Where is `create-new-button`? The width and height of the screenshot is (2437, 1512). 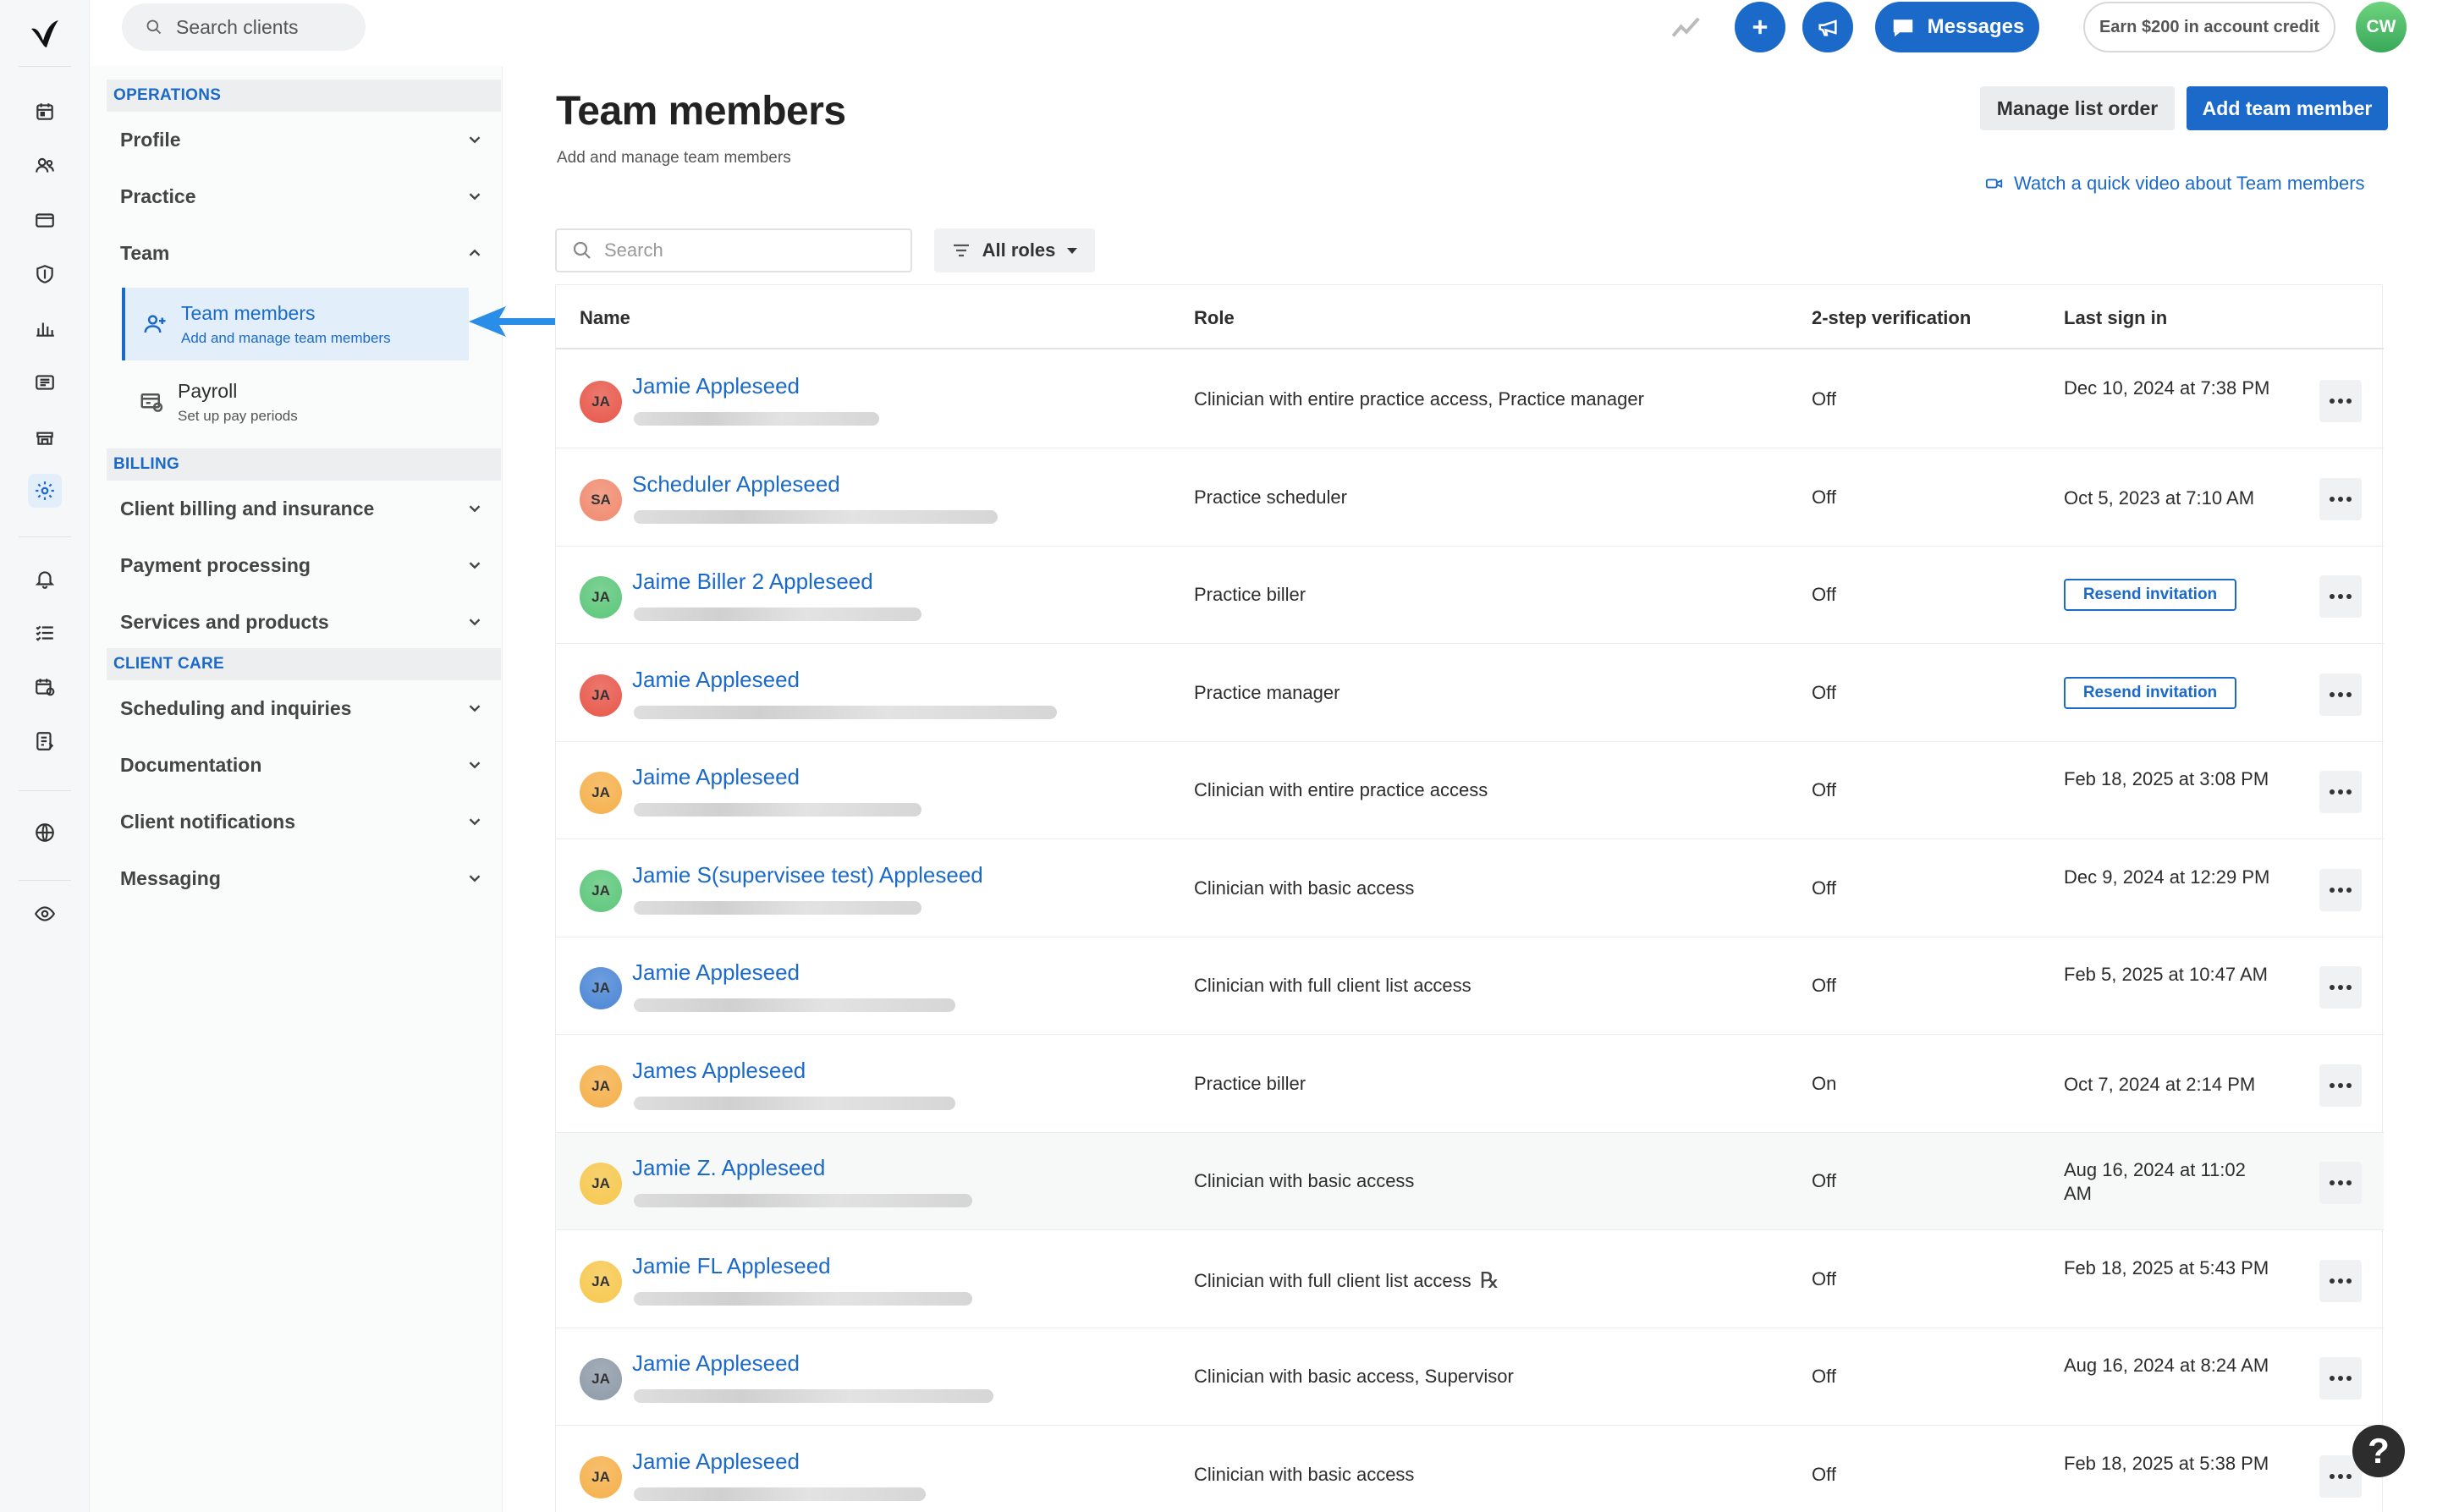
create-new-button is located at coordinates (1760, 27).